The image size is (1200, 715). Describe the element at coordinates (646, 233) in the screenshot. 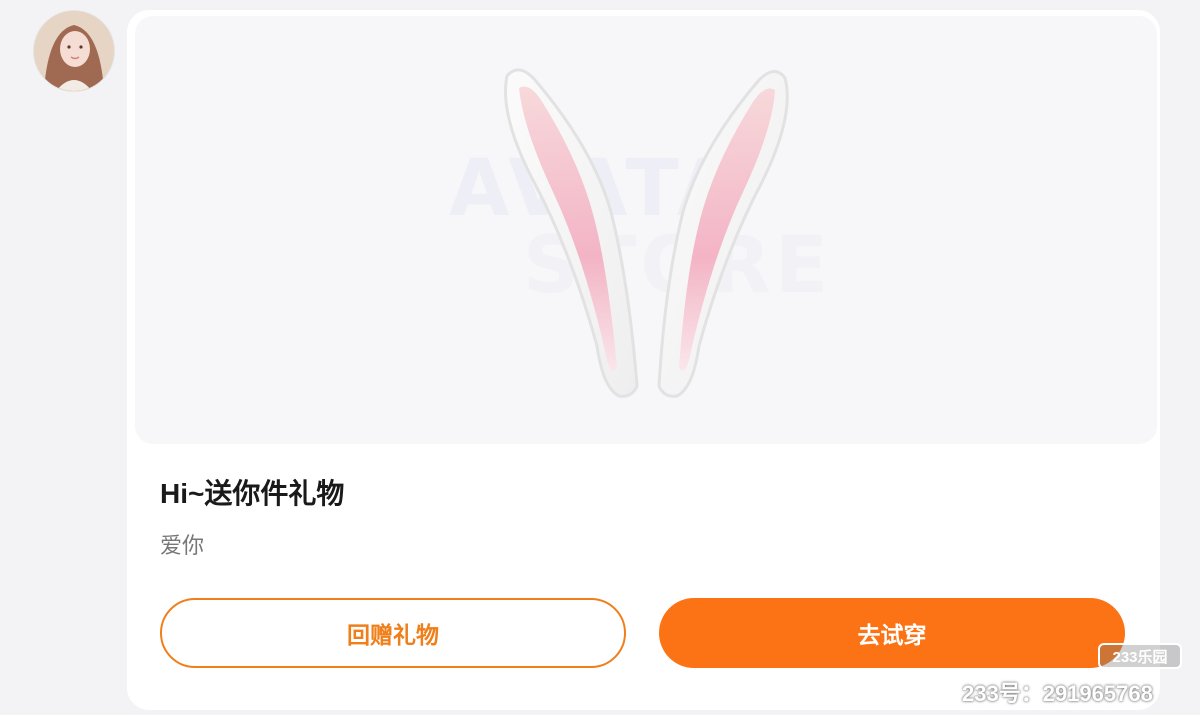

I see `bunny-ears-icon` at that location.